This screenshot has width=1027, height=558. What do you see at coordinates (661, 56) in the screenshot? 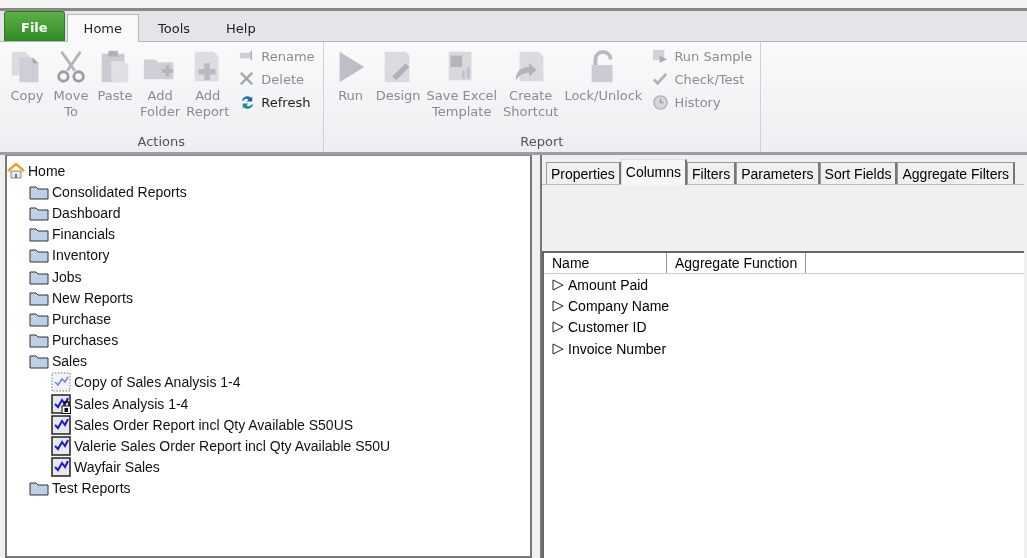
I see `run-sample-icon` at bounding box center [661, 56].